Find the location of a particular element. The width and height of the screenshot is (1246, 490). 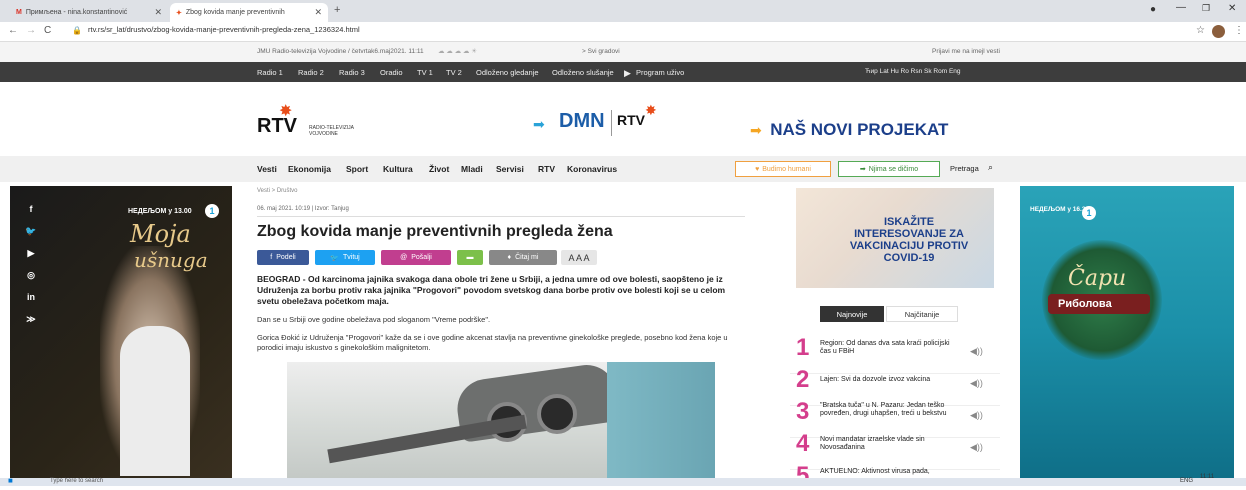

search-icon: ⌕ is located at coordinates (990, 167).